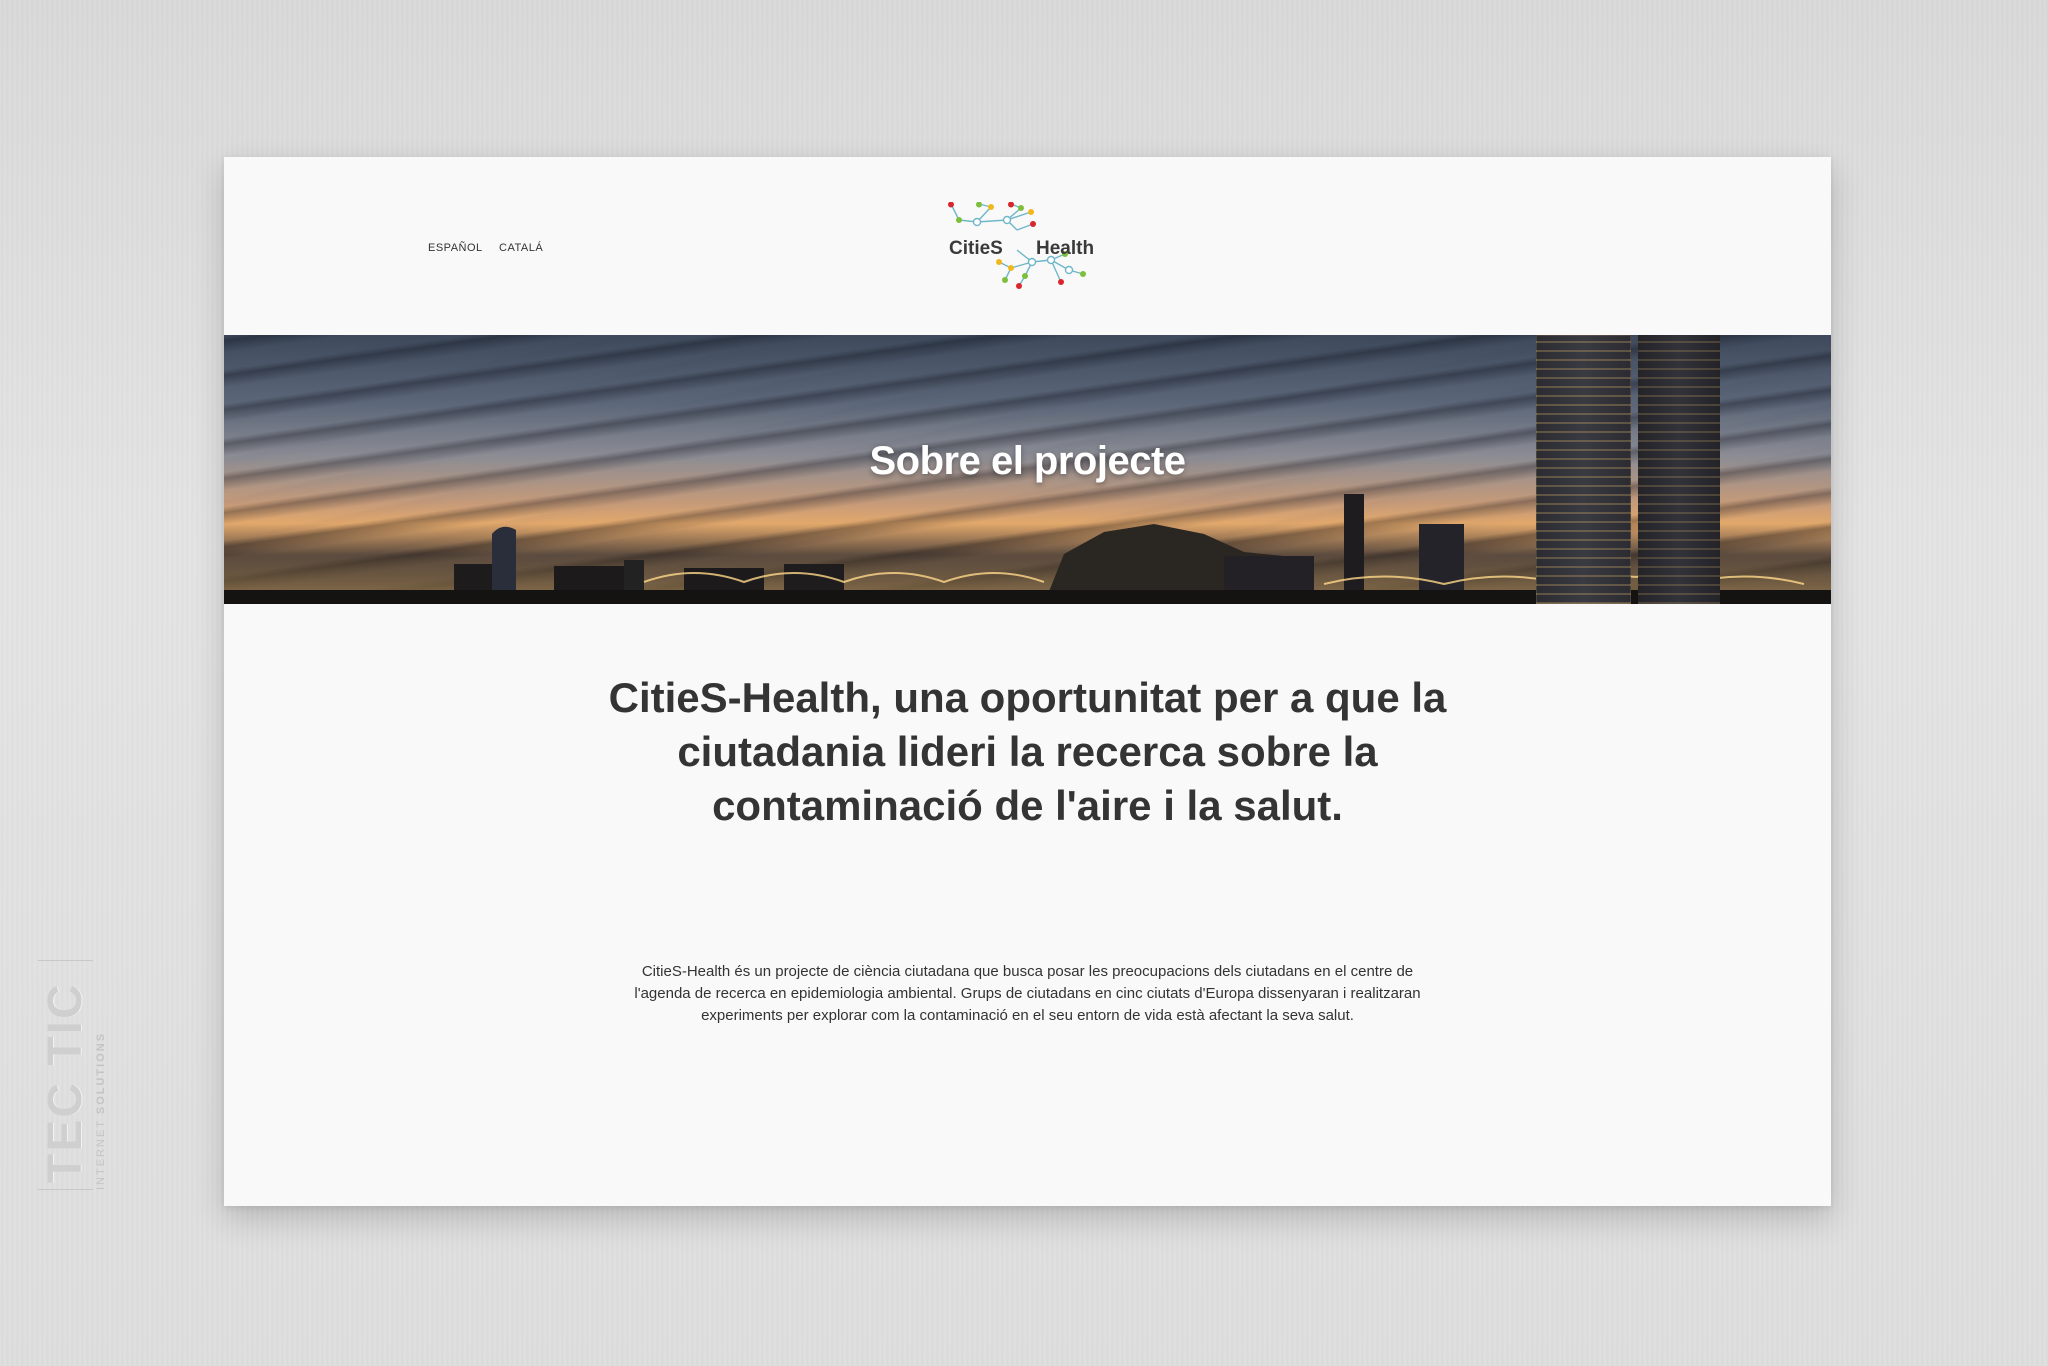 Image resolution: width=2048 pixels, height=1366 pixels. I want to click on watermark-brand: TEC TIC, so click(65, 1075).